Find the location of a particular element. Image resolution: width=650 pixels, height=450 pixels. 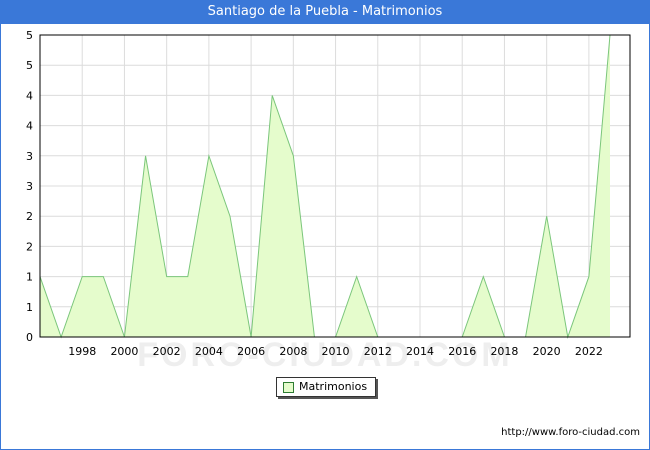

source-url: http://www.foro-ciudad.com is located at coordinates (570, 432).